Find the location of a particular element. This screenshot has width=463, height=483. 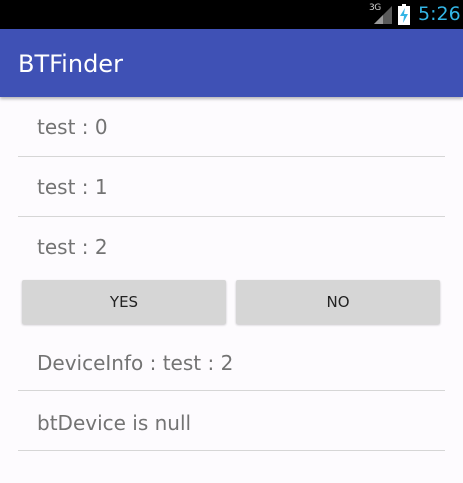

bt-device-status-text: btDevice is null is located at coordinates (114, 423).